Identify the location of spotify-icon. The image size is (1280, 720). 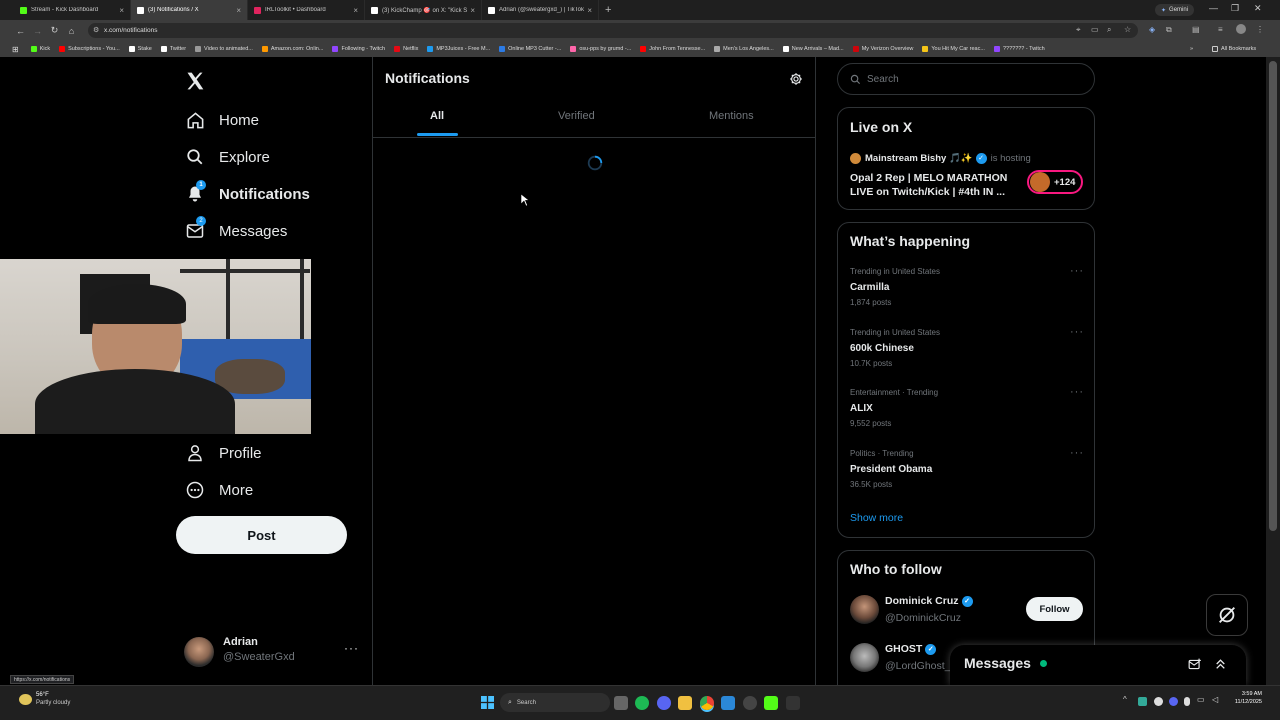
(642, 703).